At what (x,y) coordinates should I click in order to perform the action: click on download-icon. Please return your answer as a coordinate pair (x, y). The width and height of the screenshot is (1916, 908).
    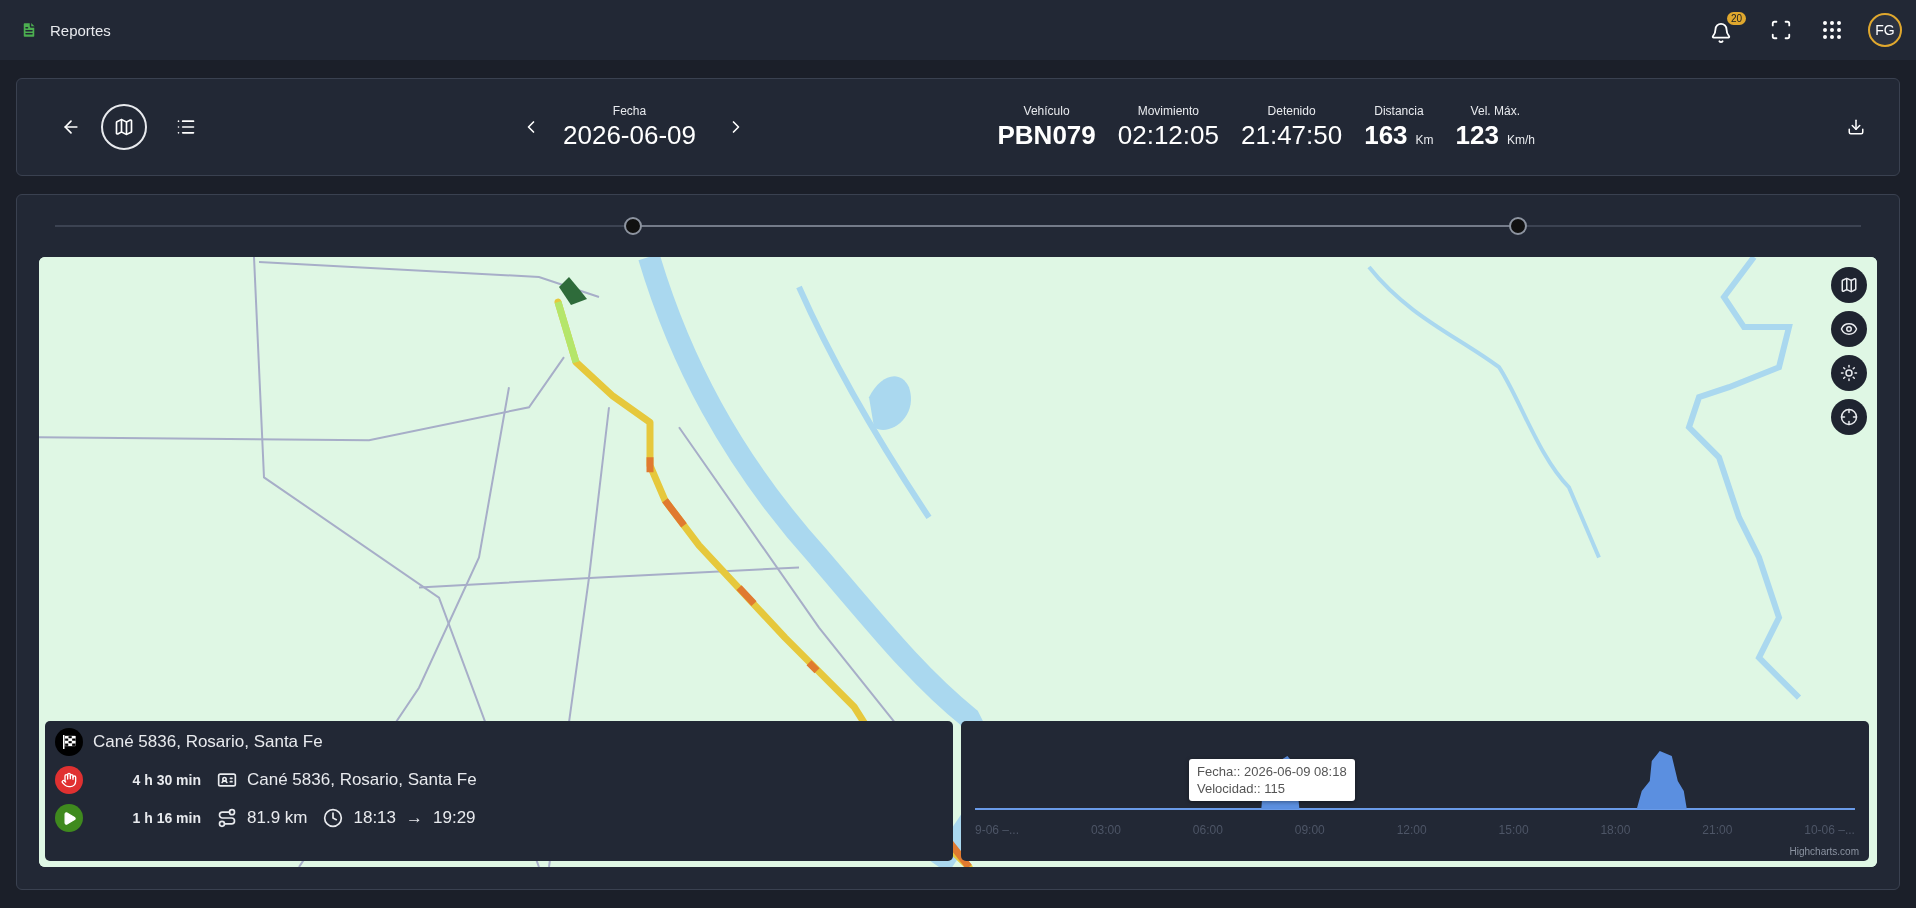
    Looking at the image, I should click on (1856, 127).